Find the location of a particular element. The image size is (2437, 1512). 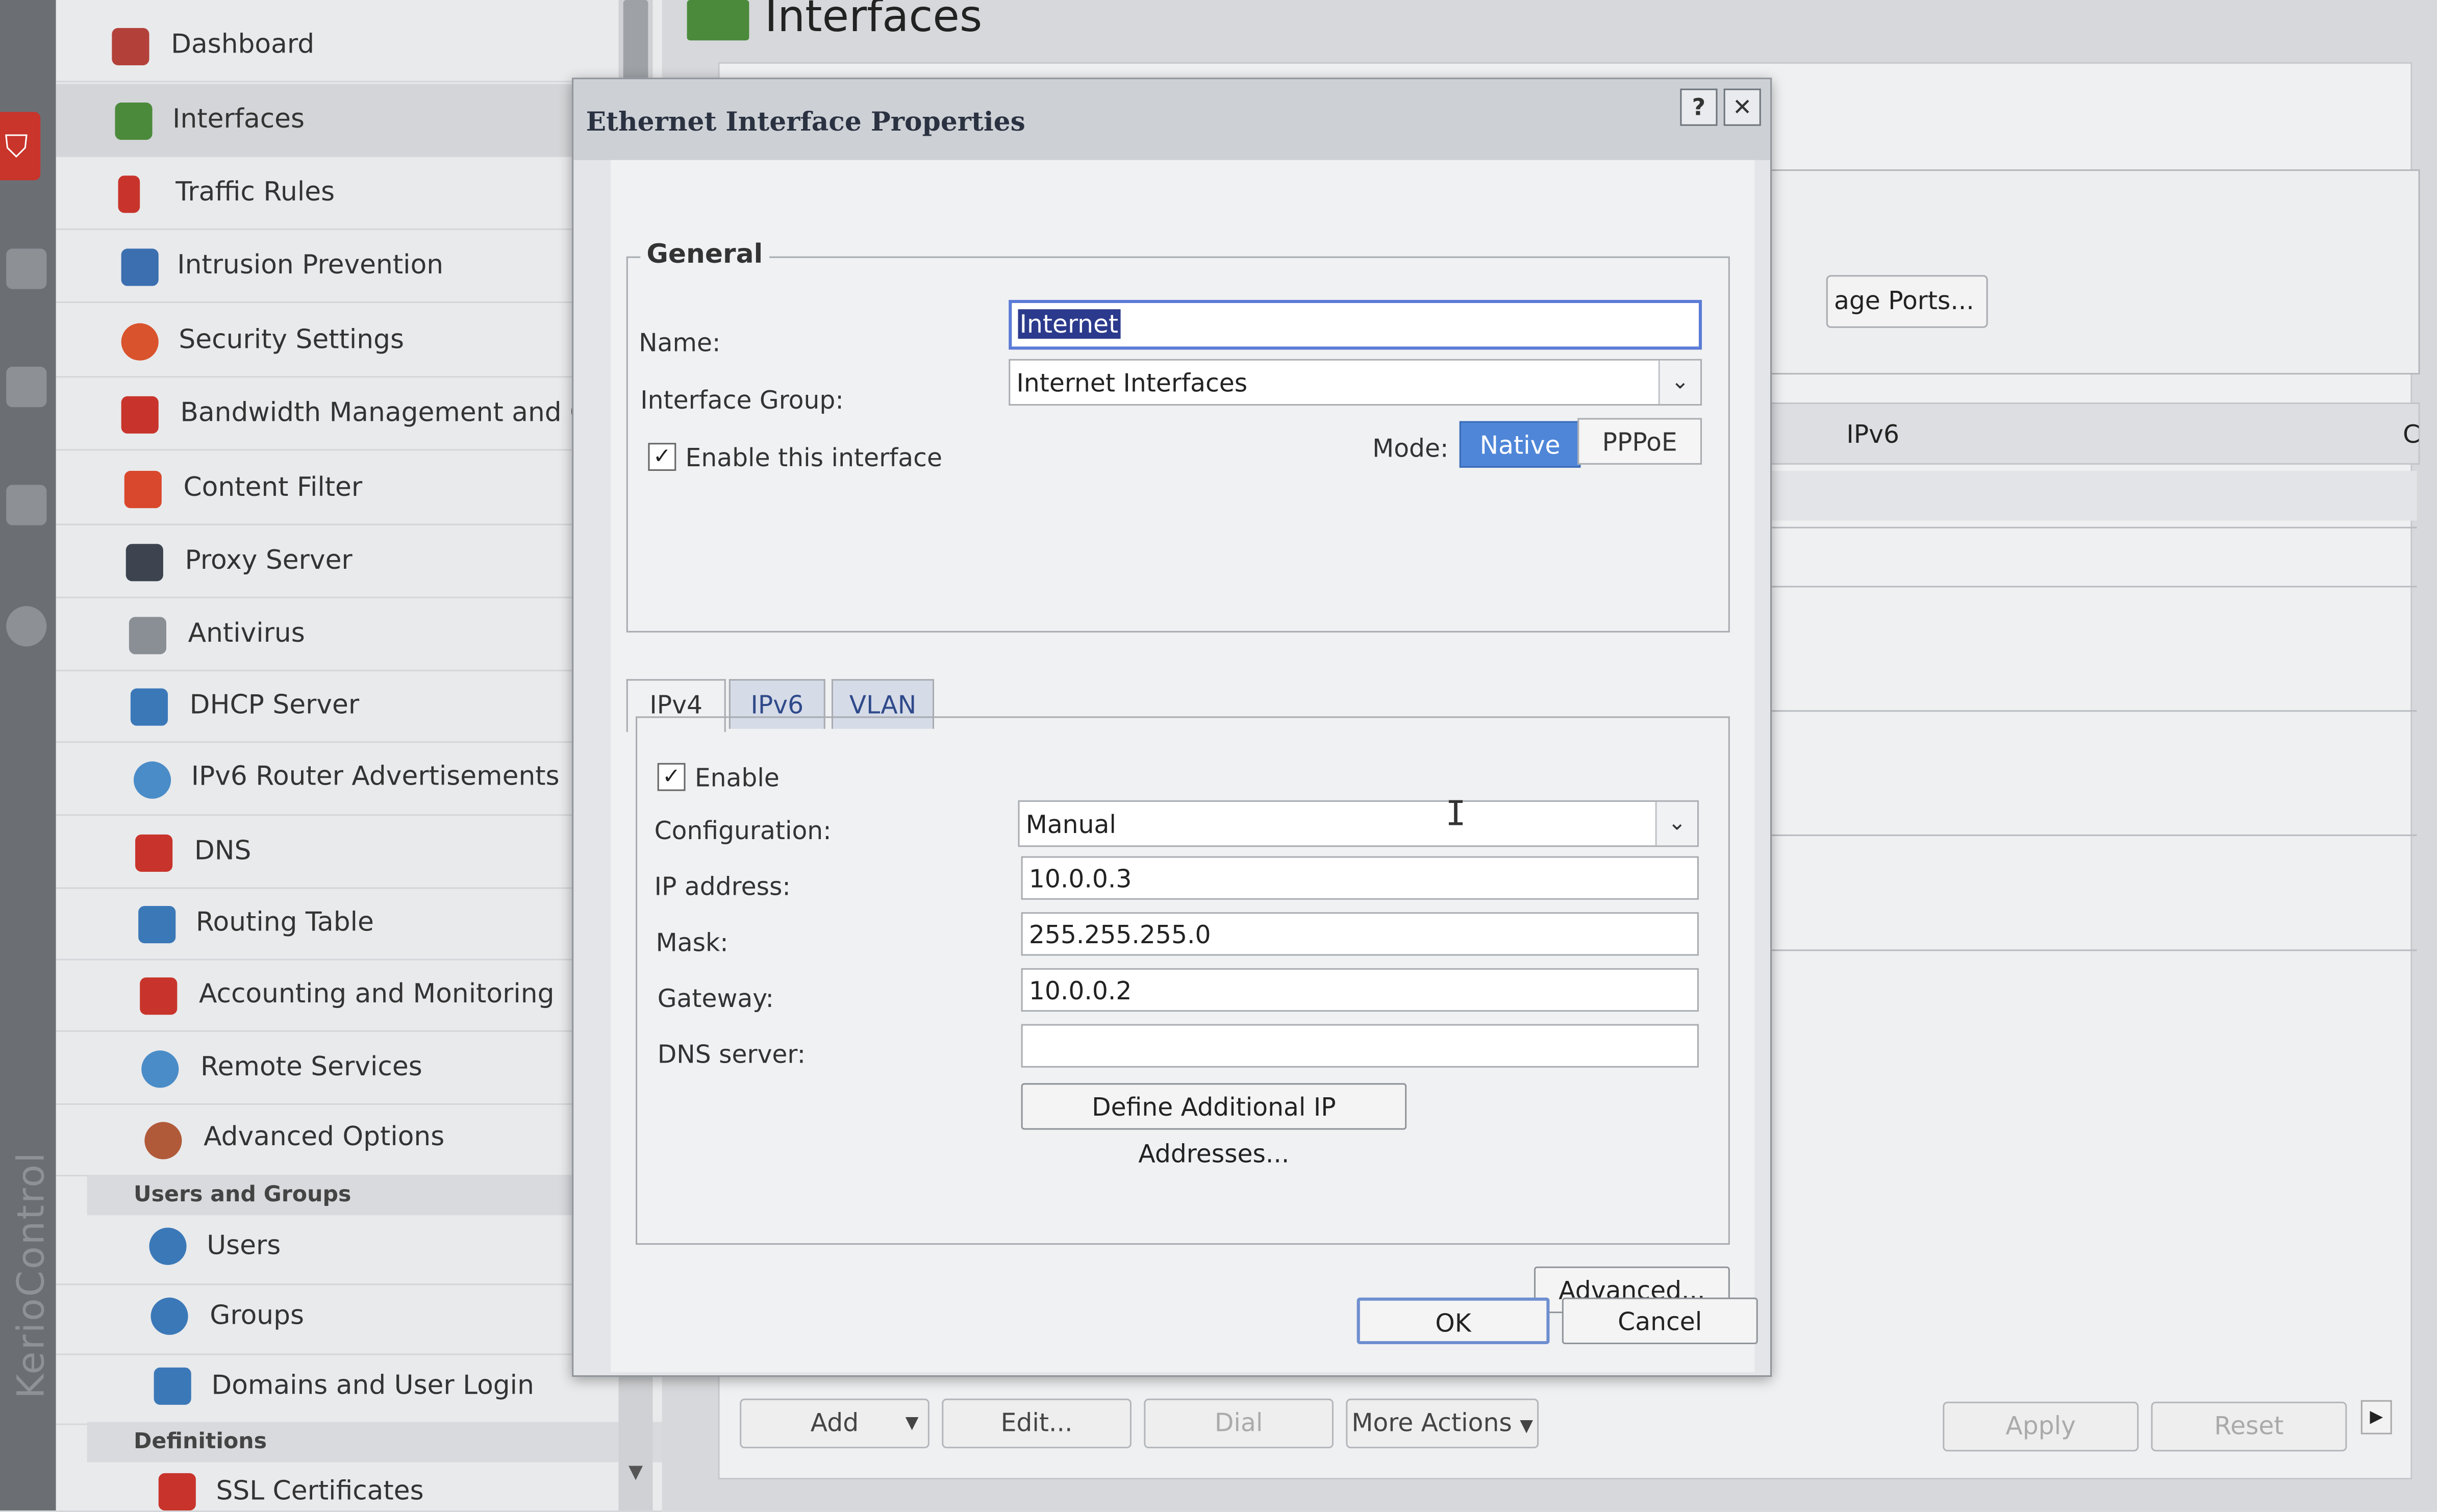

add-button: Add ▼ is located at coordinates (834, 1423).